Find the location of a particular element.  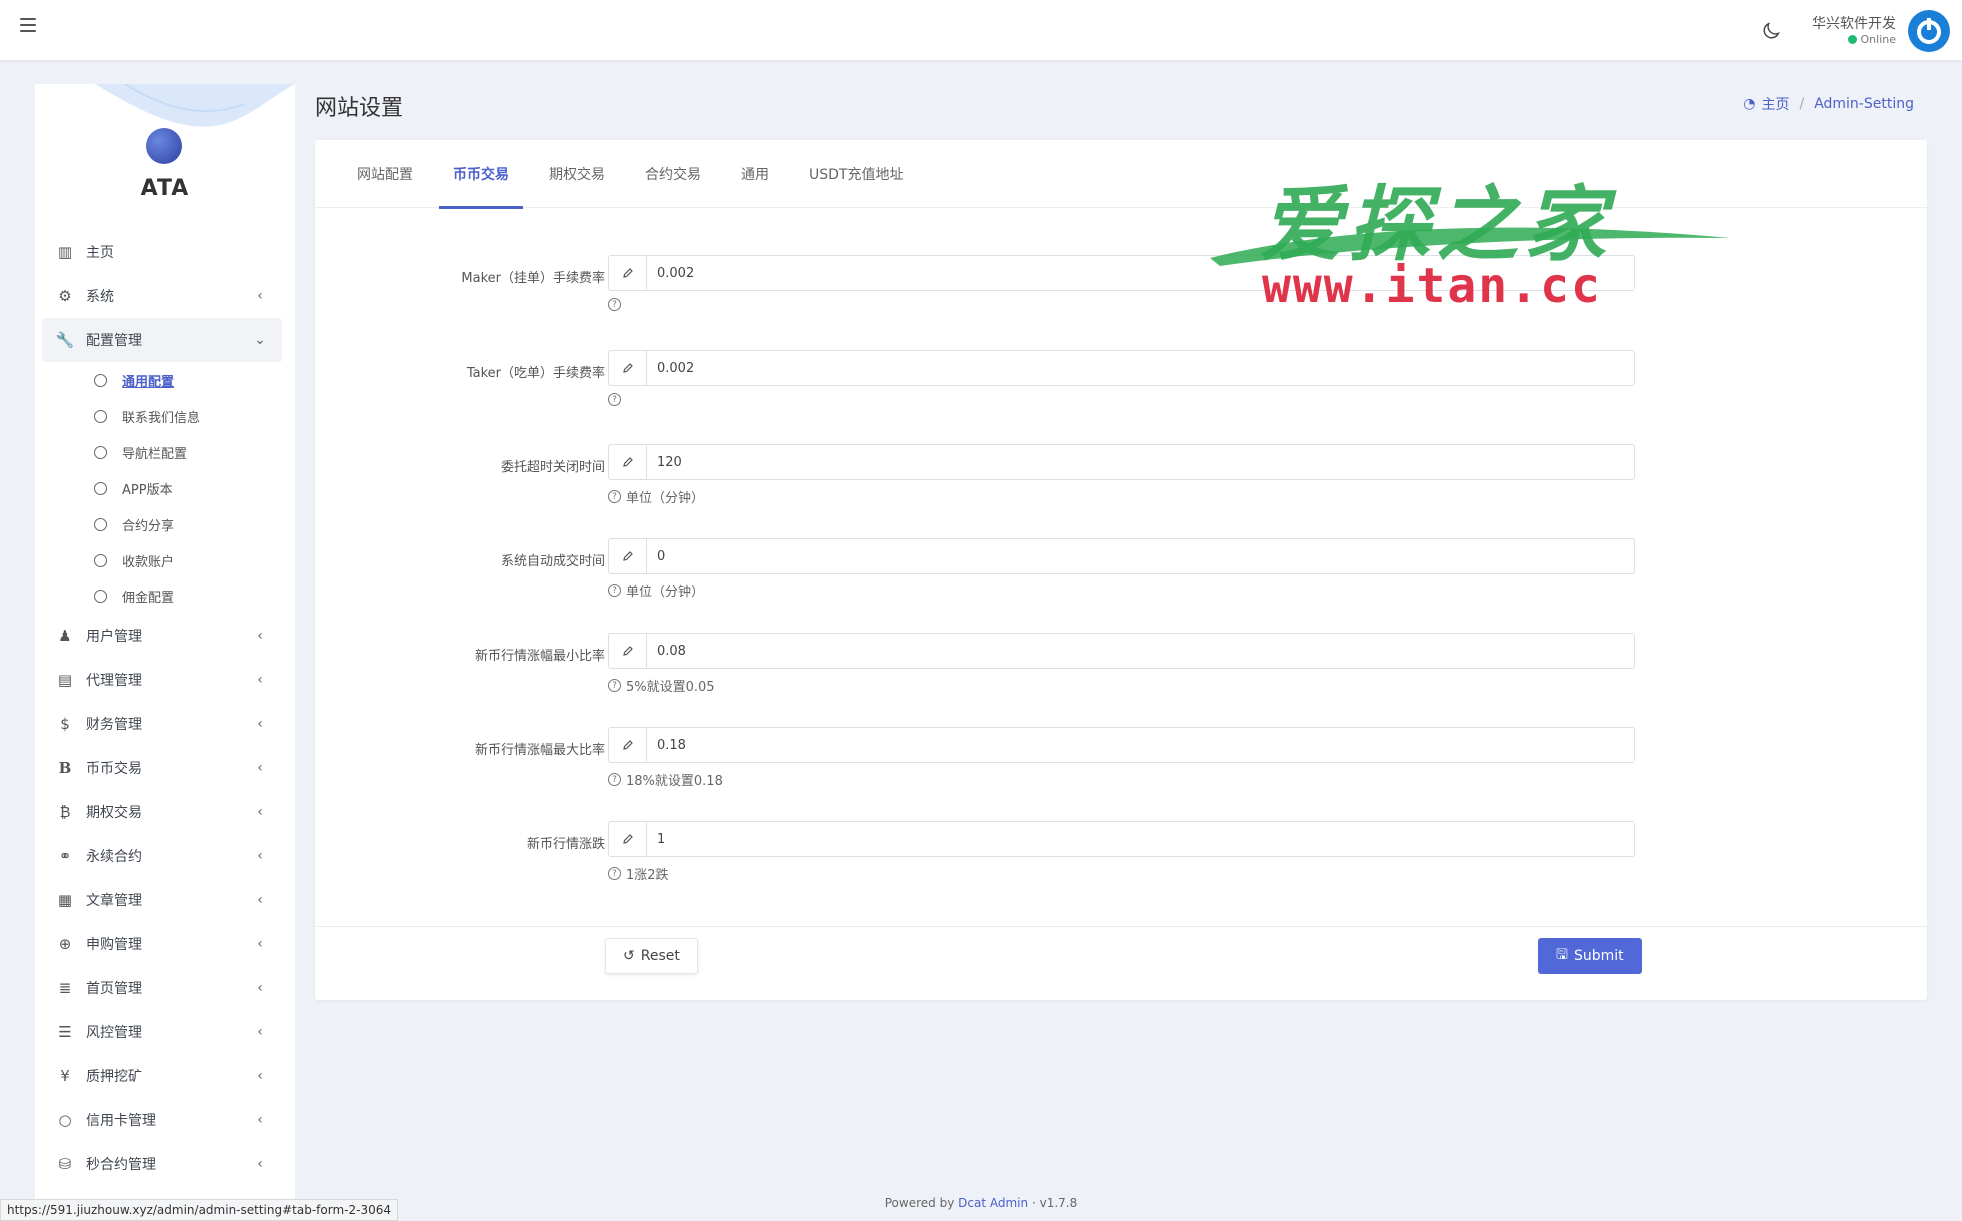

sidebar-item-label: 配置管理 is located at coordinates (114, 341).